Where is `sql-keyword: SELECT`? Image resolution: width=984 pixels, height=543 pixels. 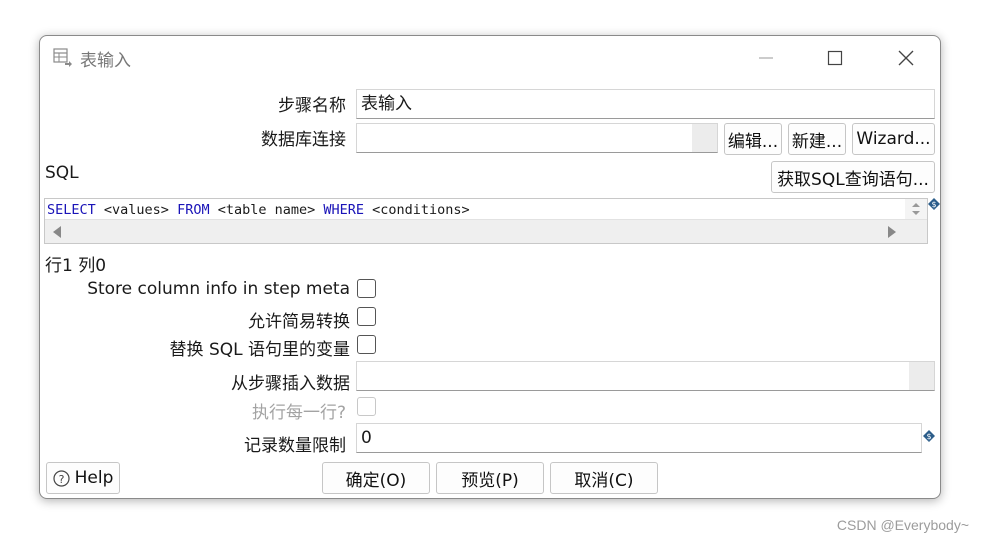
sql-keyword: SELECT is located at coordinates (71, 210).